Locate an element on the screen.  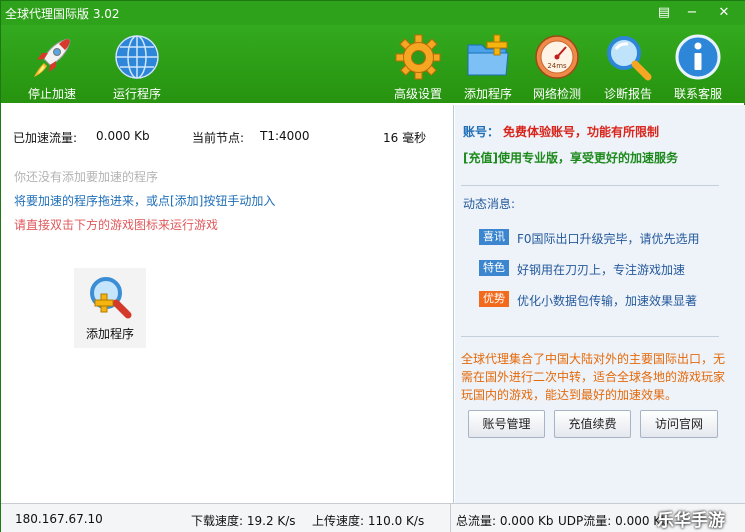
accel-traffic-value: 0.000 Kb is located at coordinates (123, 136).